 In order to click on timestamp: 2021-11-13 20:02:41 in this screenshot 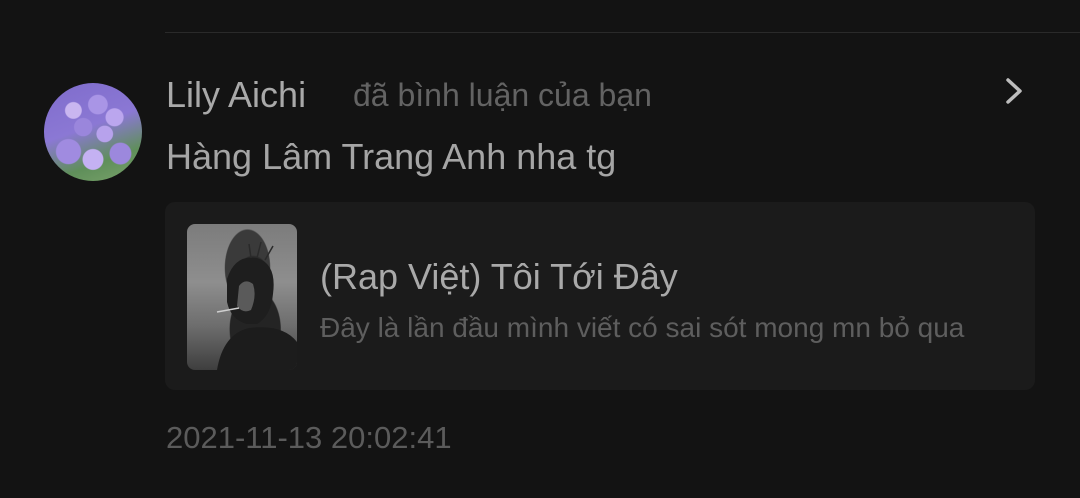, I will do `click(309, 437)`.